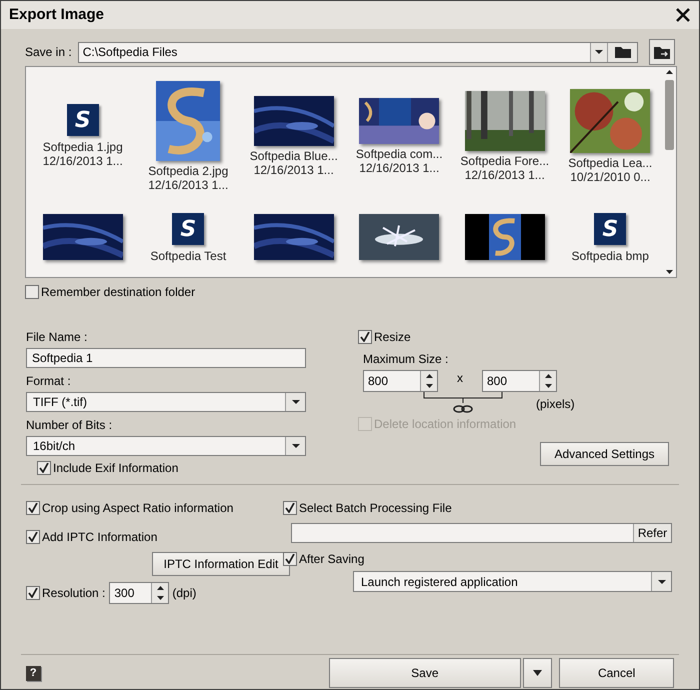  Describe the element at coordinates (139, 593) in the screenshot. I see `resolution-spinner: 300` at that location.